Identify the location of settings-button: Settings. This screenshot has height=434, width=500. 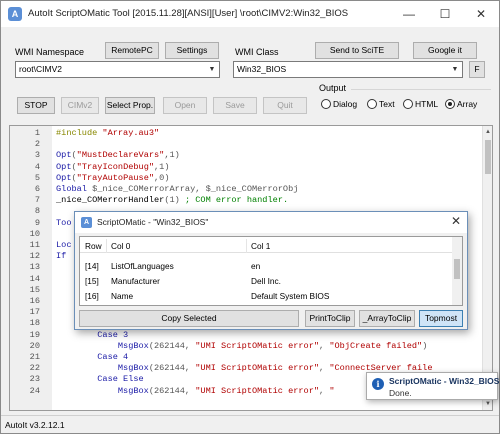
(192, 50).